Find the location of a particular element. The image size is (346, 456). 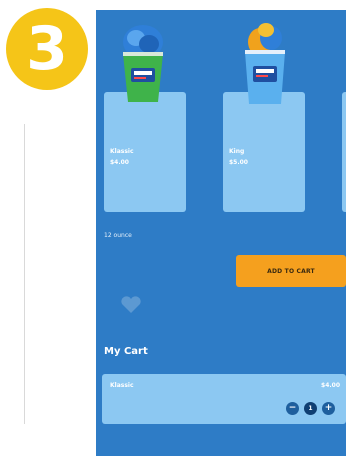

cart-item: Klassic $4.00 − 1 + is located at coordinates (224, 399).